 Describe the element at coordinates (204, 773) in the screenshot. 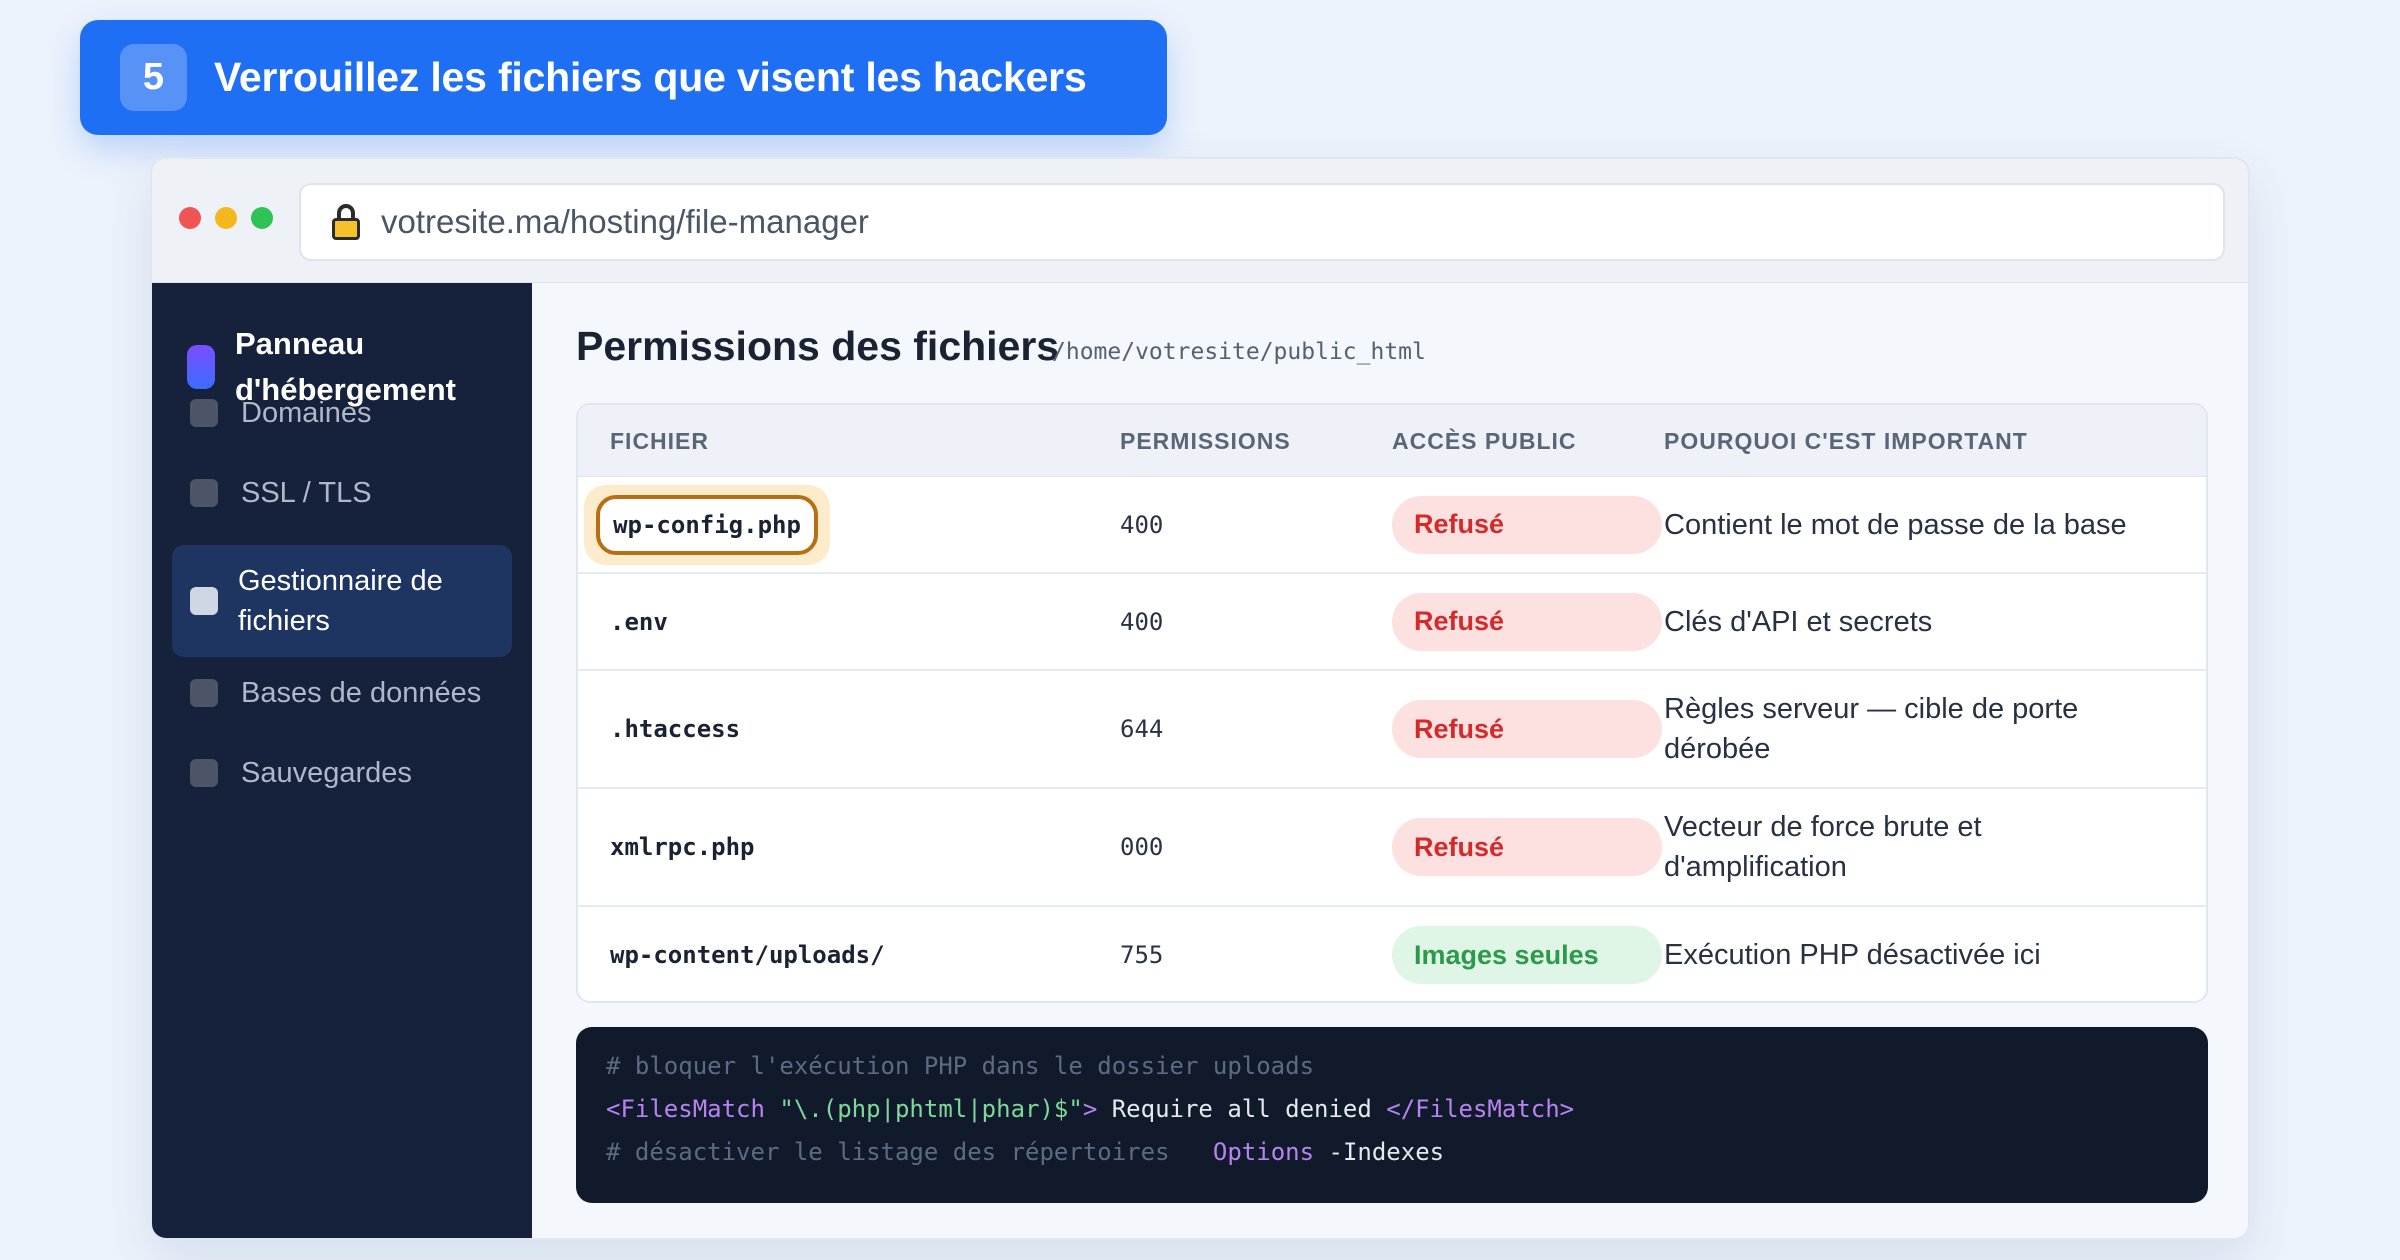

I see `backup-icon` at that location.